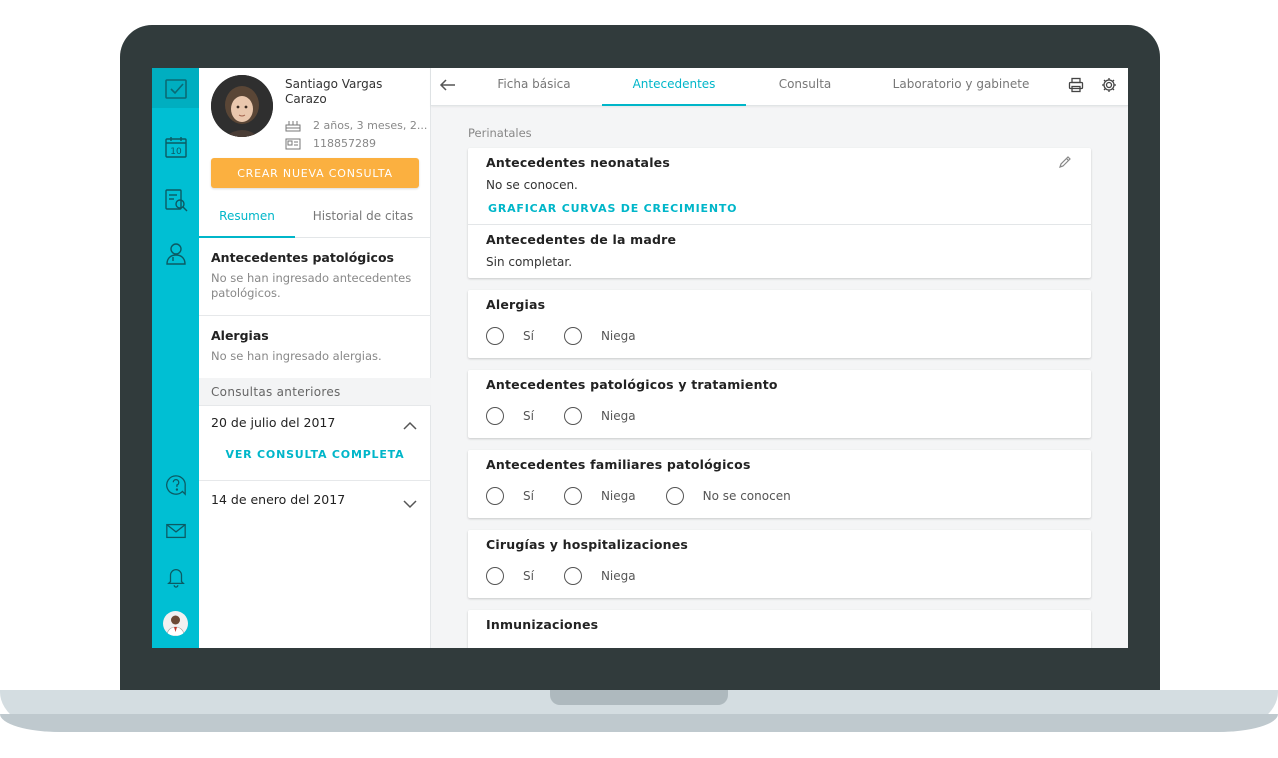 Image resolution: width=1278 pixels, height=758 pixels. I want to click on create-consultation-button: CREAR NUEVA CONSULTA, so click(315, 173).